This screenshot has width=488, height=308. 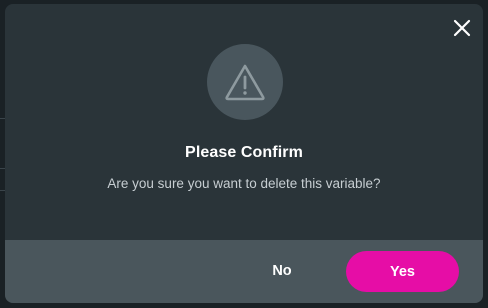 I want to click on dialog-title: Please Confirm, so click(x=244, y=152).